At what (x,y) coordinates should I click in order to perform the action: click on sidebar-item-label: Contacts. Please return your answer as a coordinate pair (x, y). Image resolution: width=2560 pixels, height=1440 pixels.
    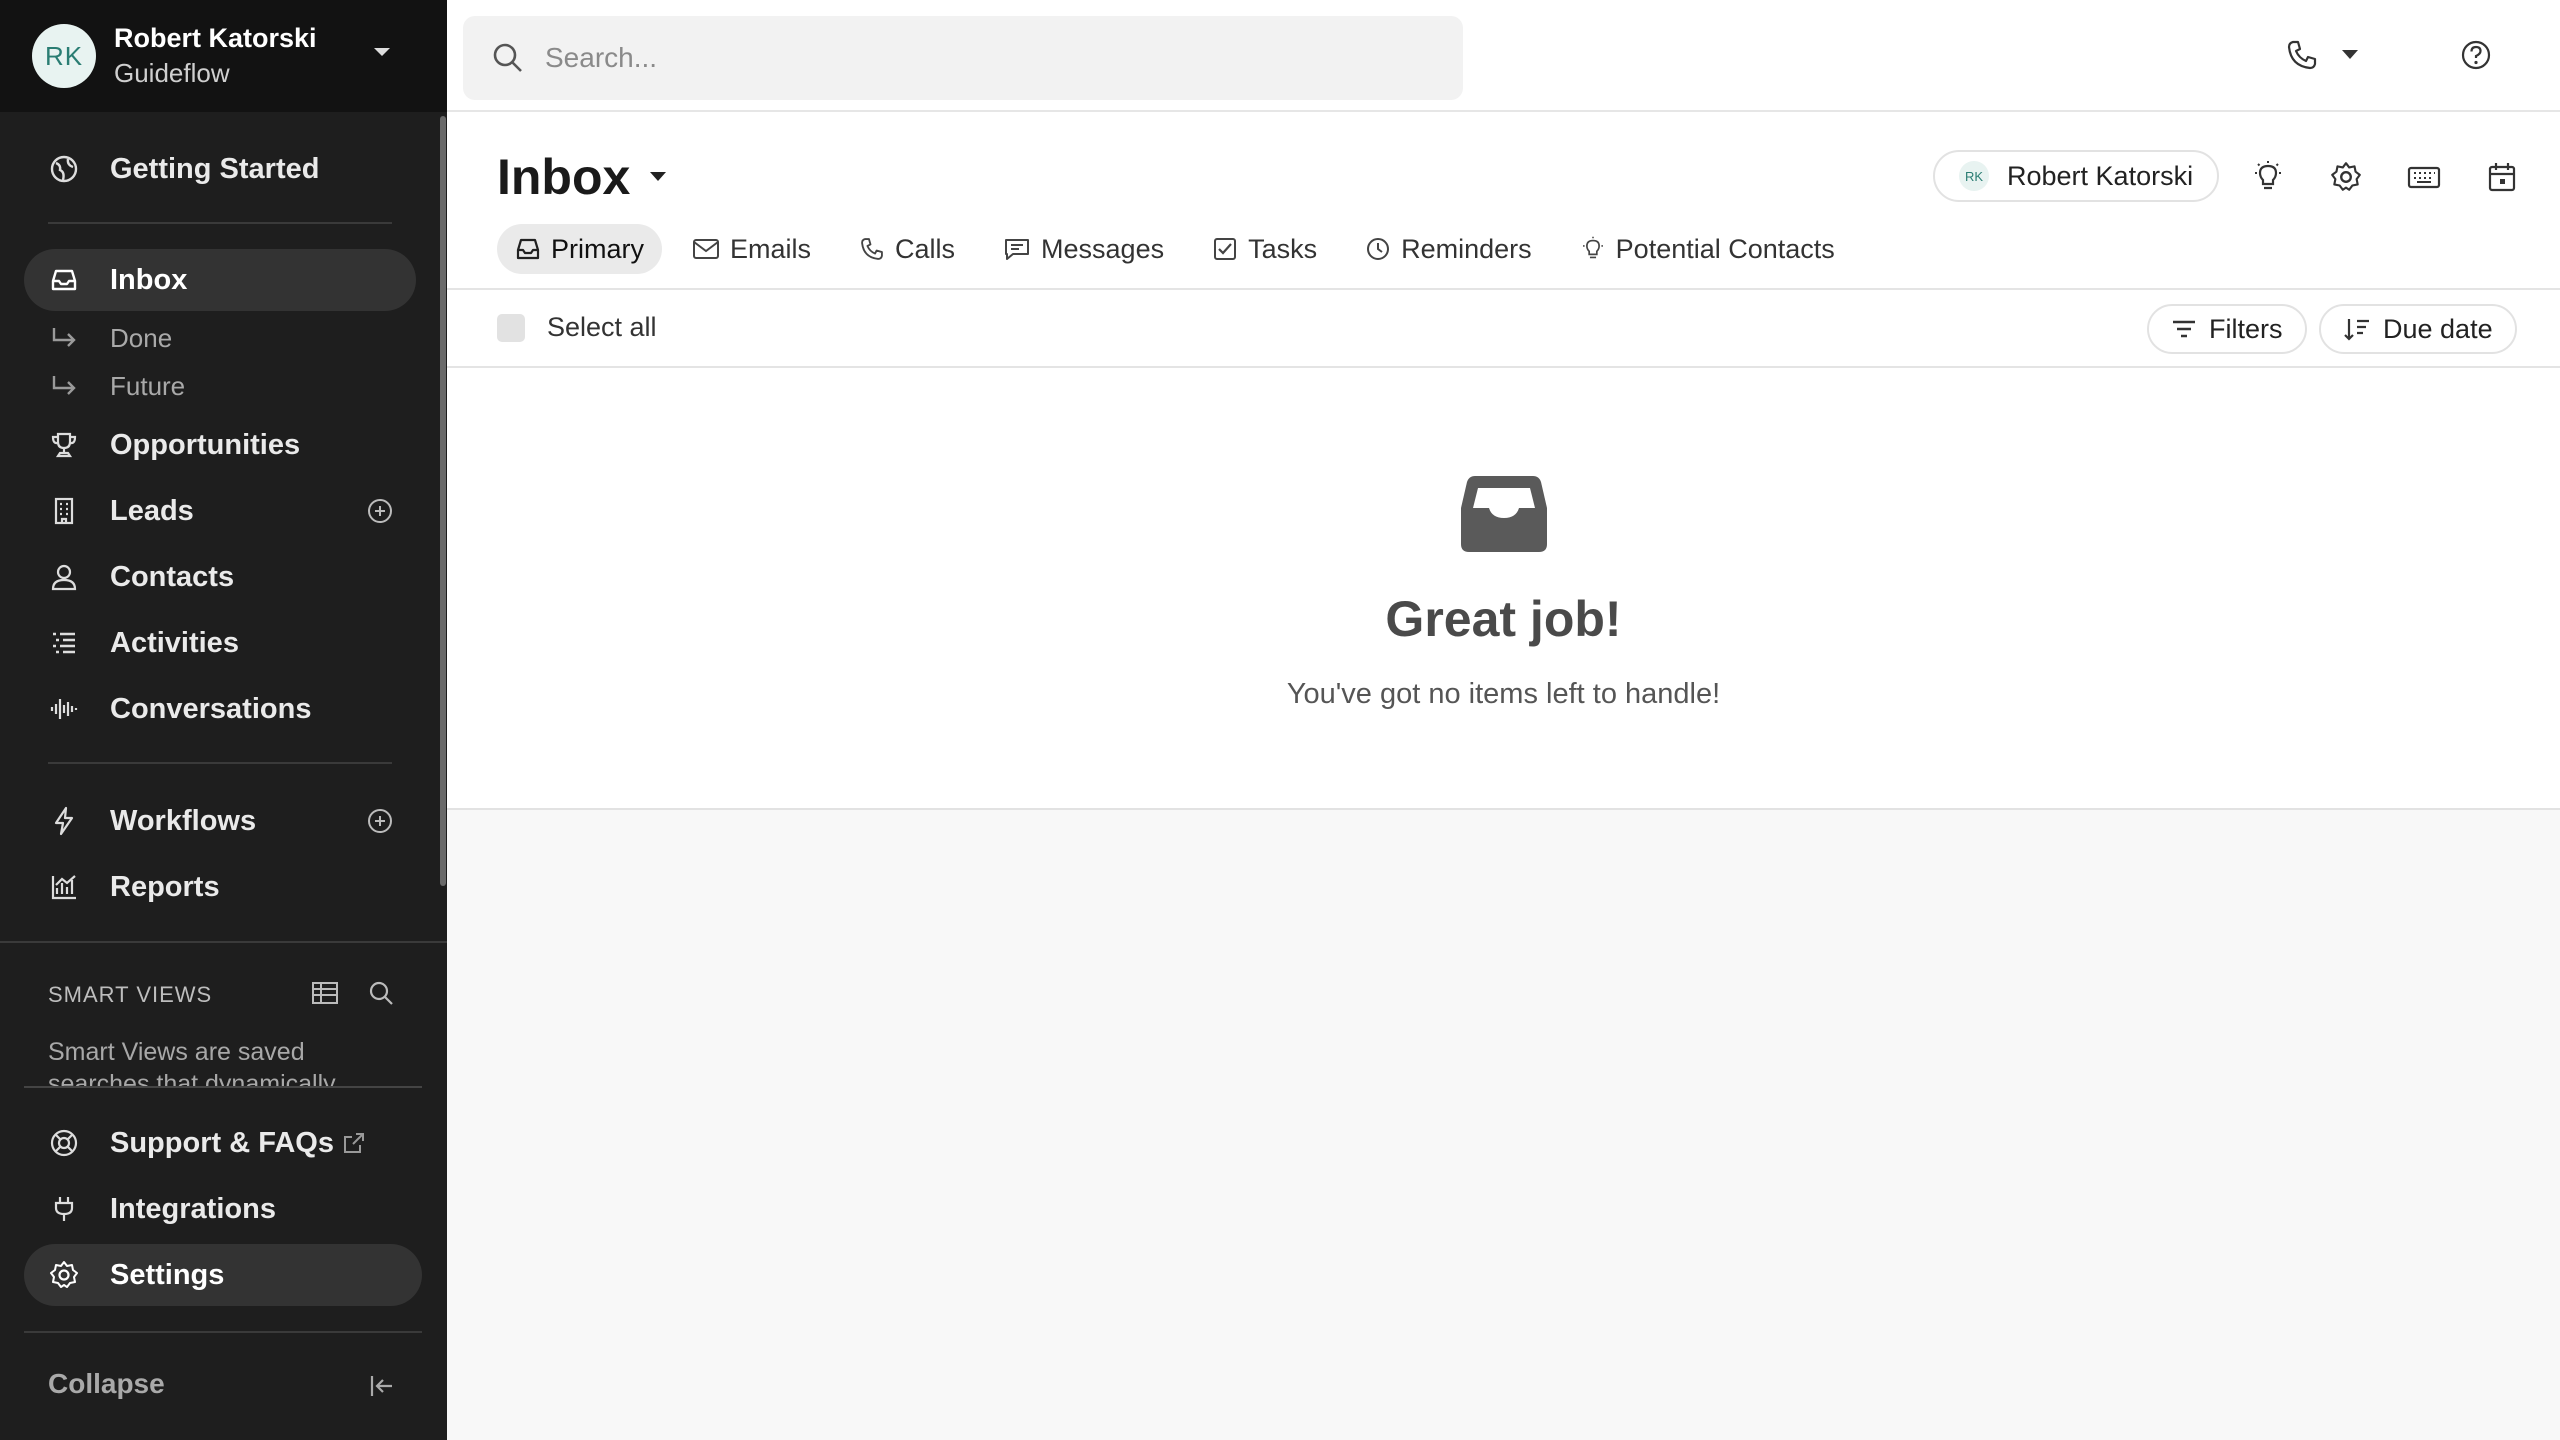
    Looking at the image, I should click on (172, 576).